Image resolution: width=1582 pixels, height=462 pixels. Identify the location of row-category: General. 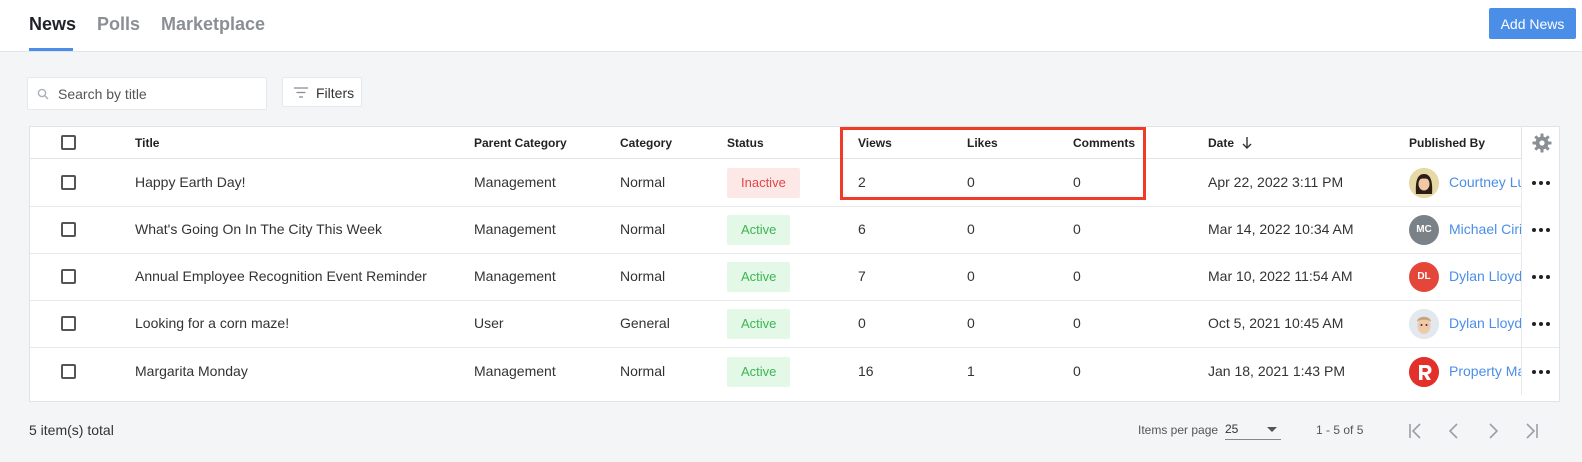
(645, 323).